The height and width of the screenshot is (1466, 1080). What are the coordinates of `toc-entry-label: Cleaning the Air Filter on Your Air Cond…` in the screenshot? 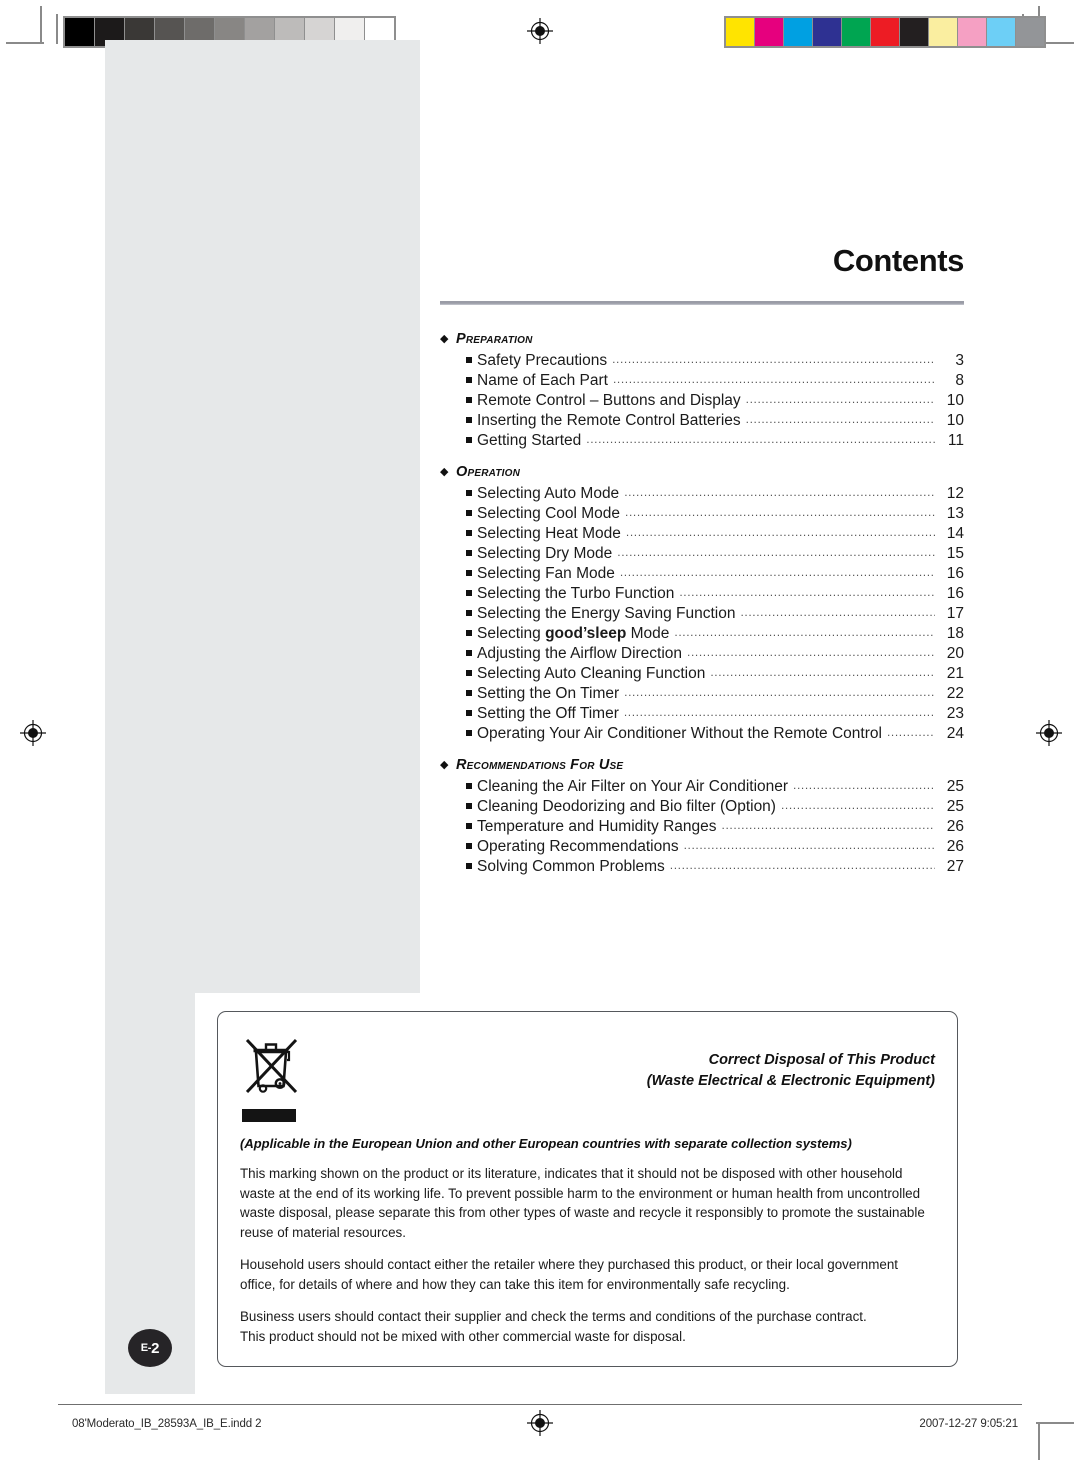 It's located at (633, 786).